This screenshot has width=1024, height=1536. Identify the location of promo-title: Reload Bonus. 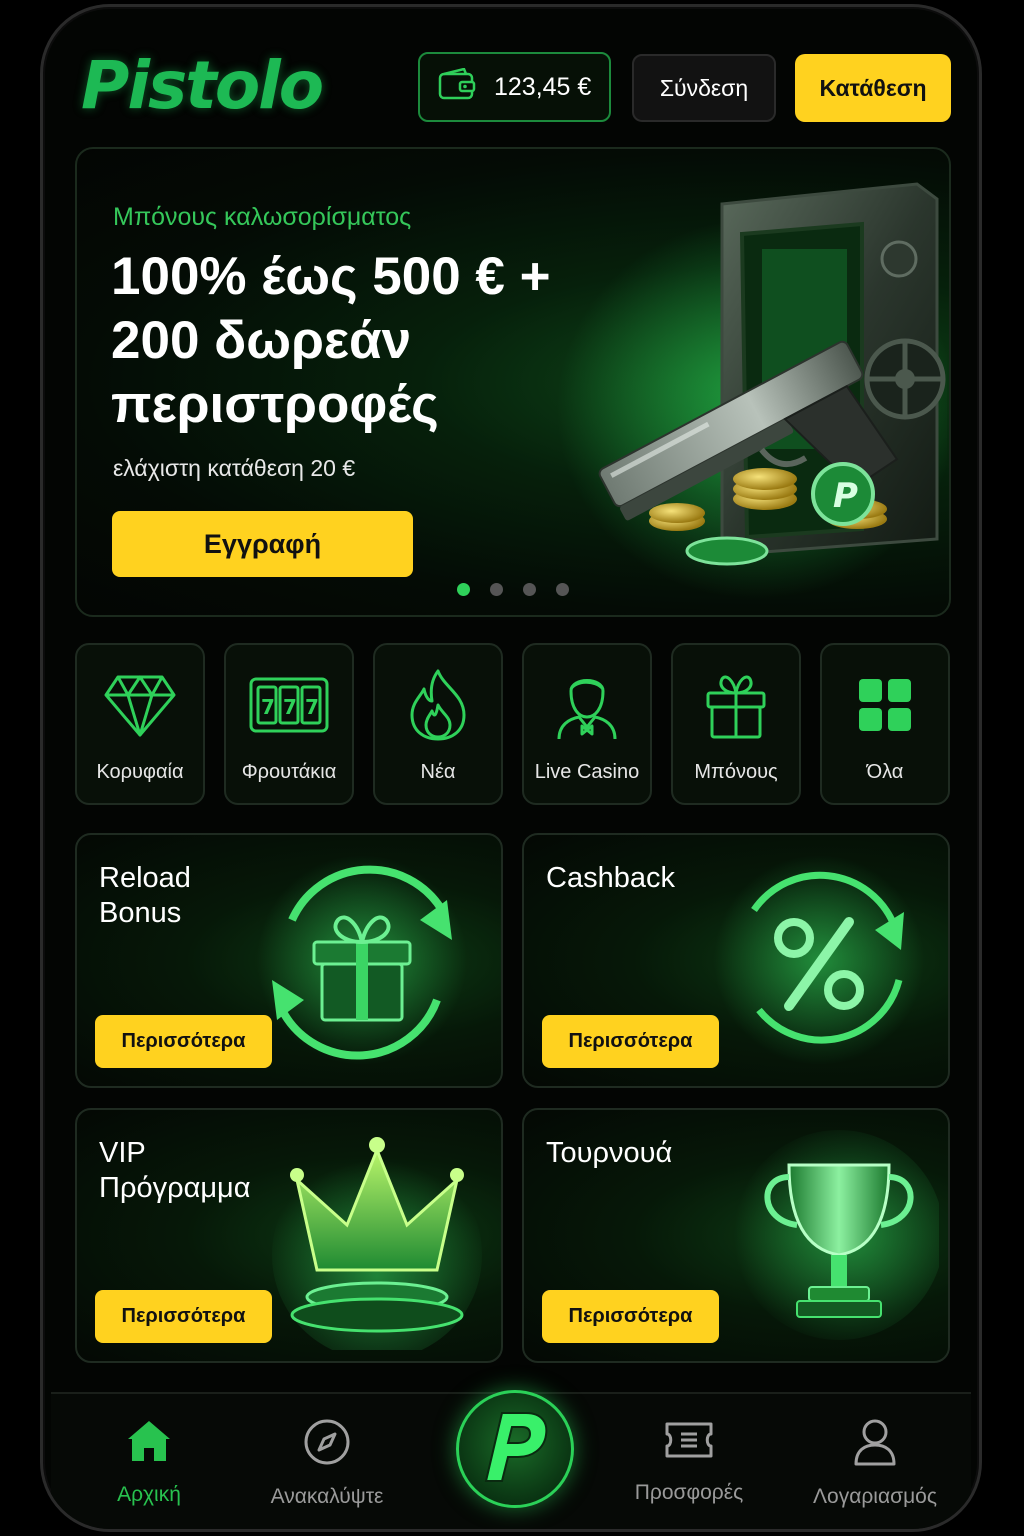
(145, 895).